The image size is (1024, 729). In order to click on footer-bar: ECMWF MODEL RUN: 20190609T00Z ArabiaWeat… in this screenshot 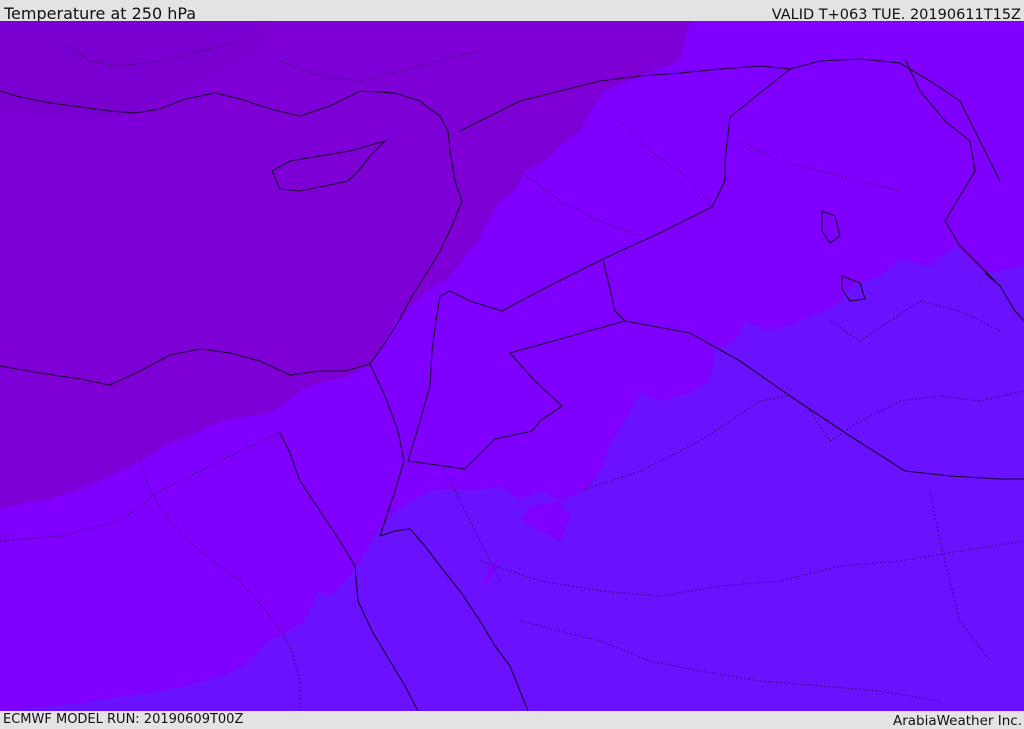, I will do `click(512, 720)`.